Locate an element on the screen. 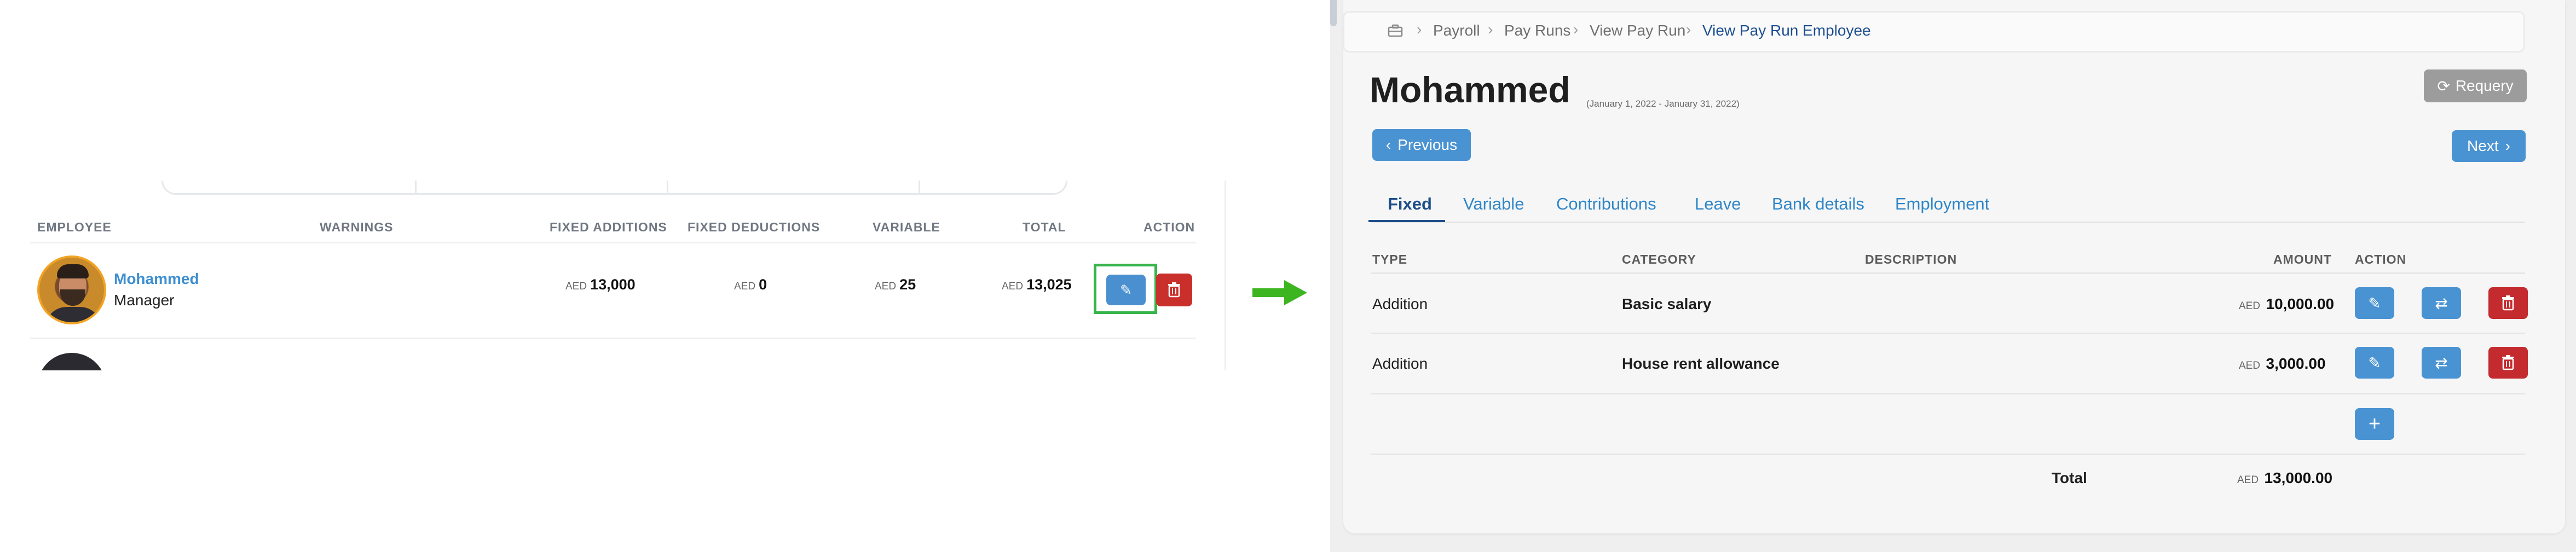  col-amount: AMOUNT is located at coordinates (2302, 259).